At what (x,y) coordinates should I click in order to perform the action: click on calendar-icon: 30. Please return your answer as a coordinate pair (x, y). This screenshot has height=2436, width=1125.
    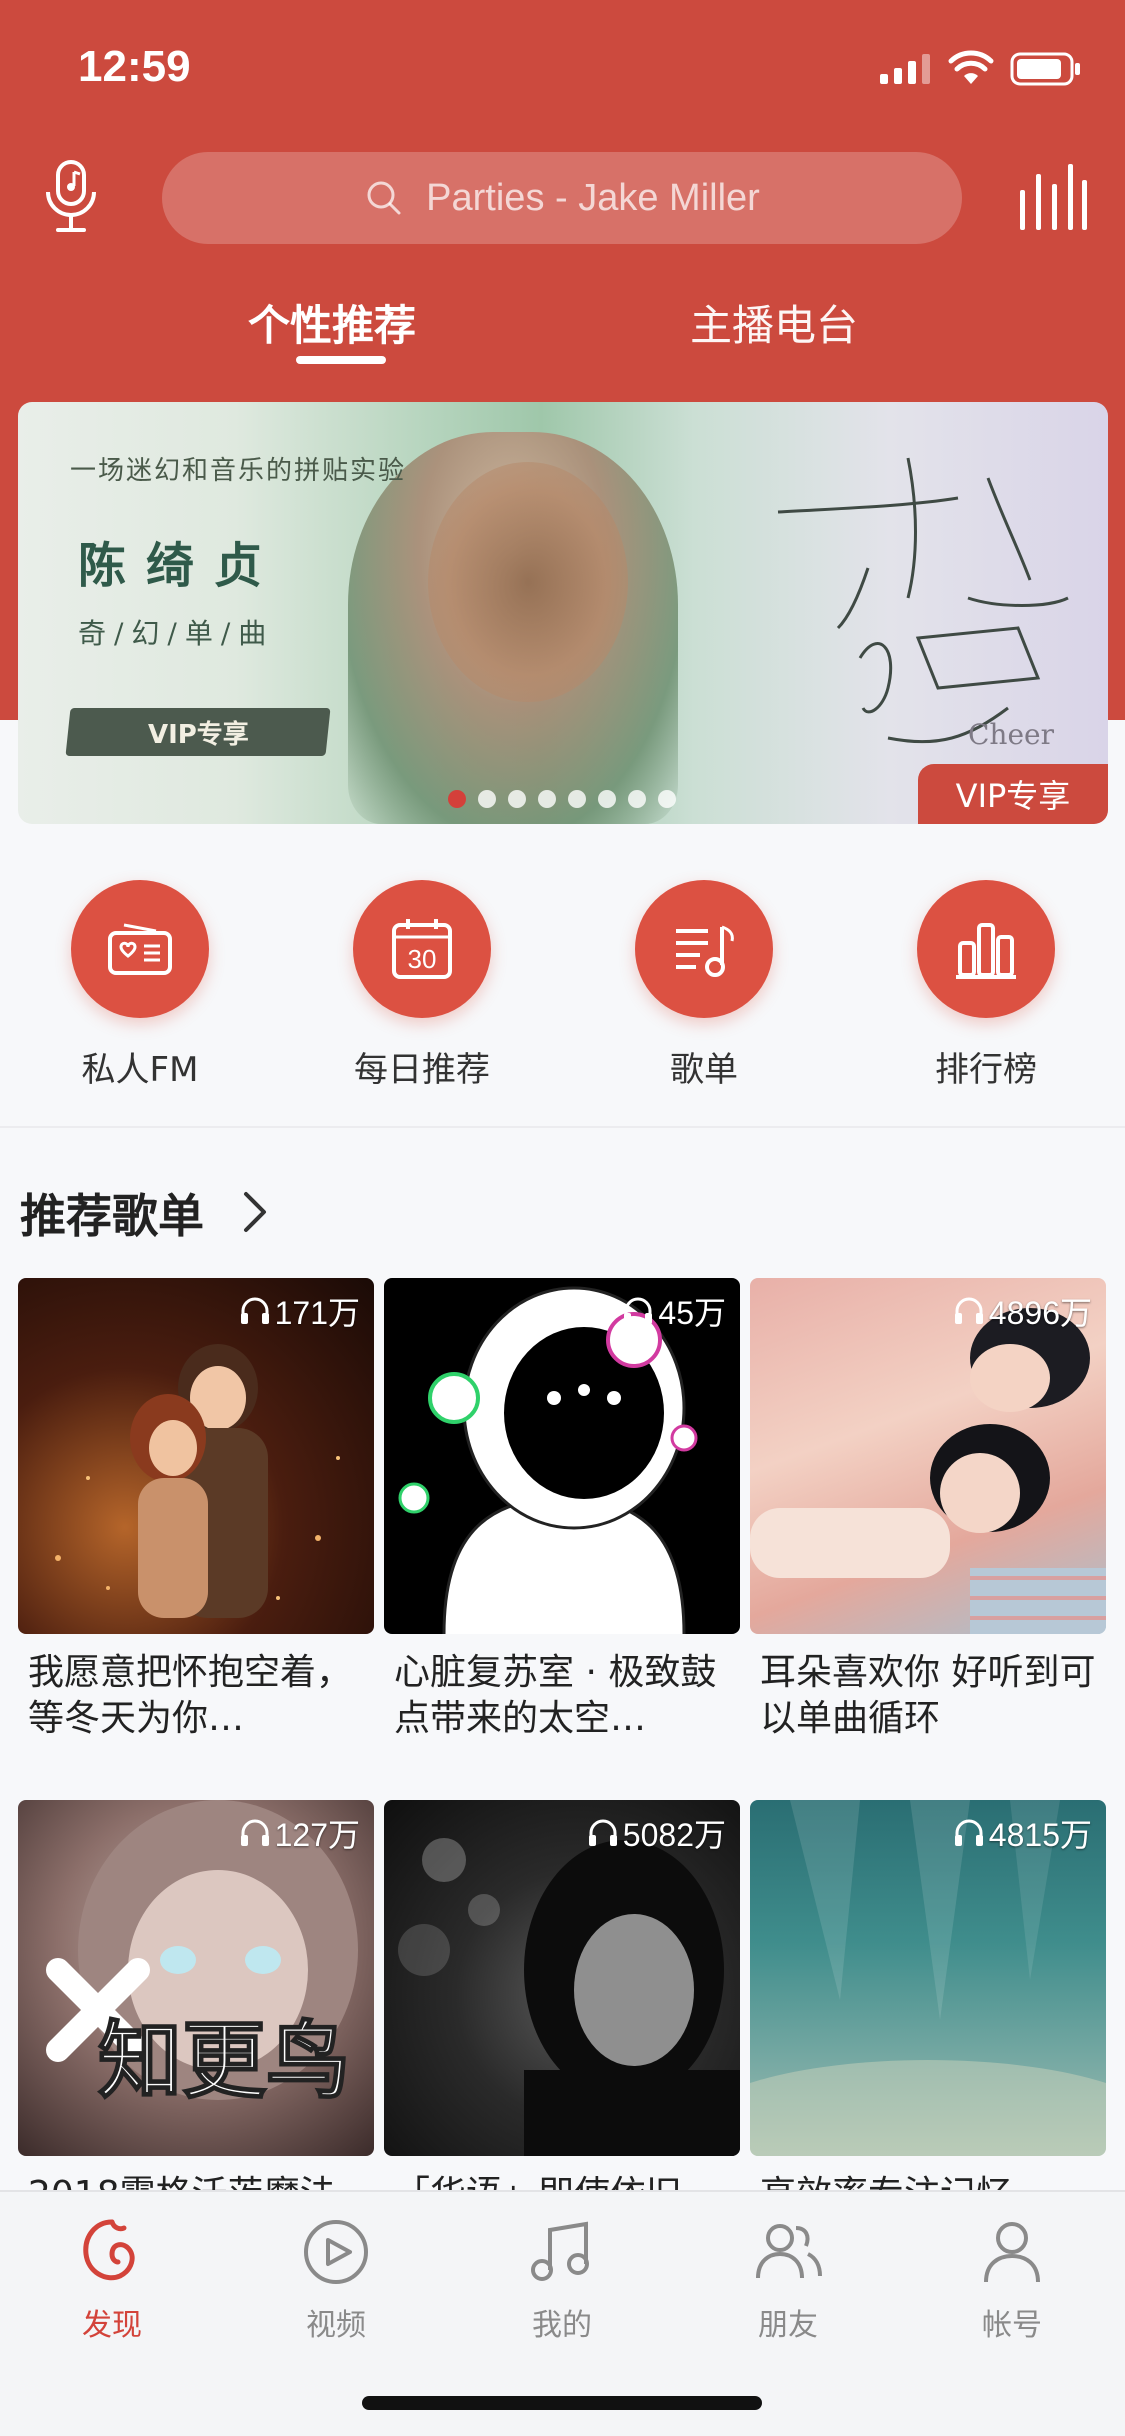
    Looking at the image, I should click on (422, 949).